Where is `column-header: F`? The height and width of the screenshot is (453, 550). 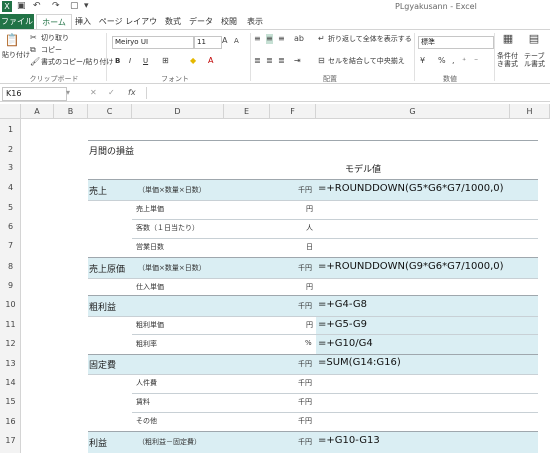 column-header: F is located at coordinates (293, 111).